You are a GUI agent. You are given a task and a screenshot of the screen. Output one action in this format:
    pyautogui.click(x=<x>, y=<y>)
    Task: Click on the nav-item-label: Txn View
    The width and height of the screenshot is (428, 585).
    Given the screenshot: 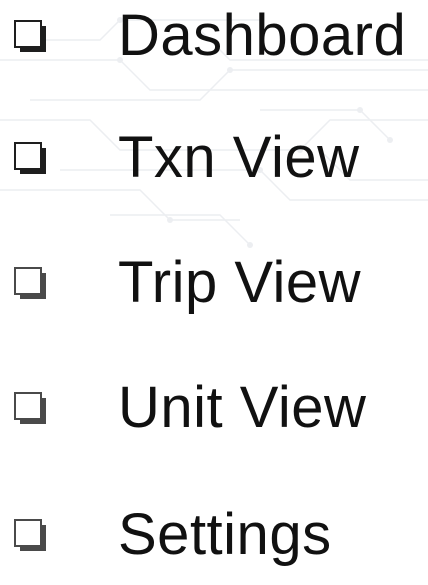 What is the action you would take?
    pyautogui.click(x=239, y=157)
    